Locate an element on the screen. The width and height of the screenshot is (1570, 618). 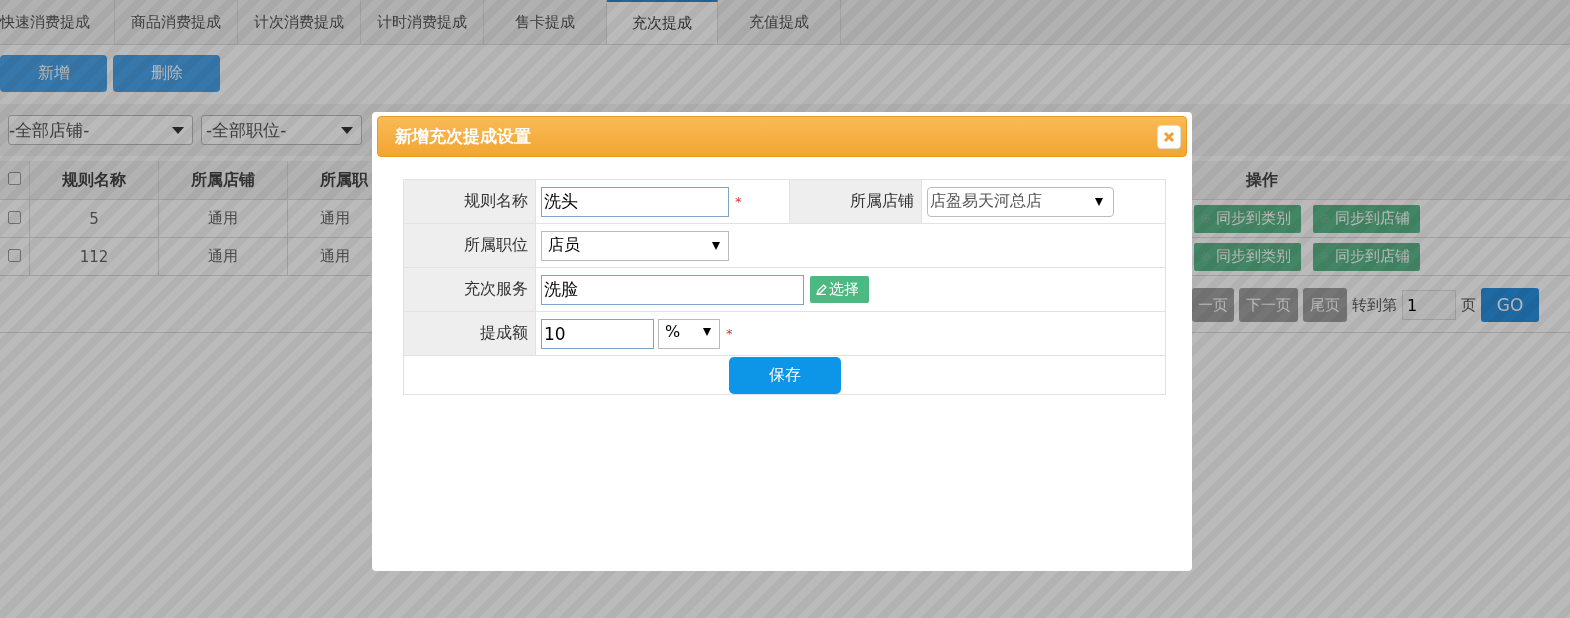
select-field: 店盈易天河总店 is located at coordinates (1020, 201).